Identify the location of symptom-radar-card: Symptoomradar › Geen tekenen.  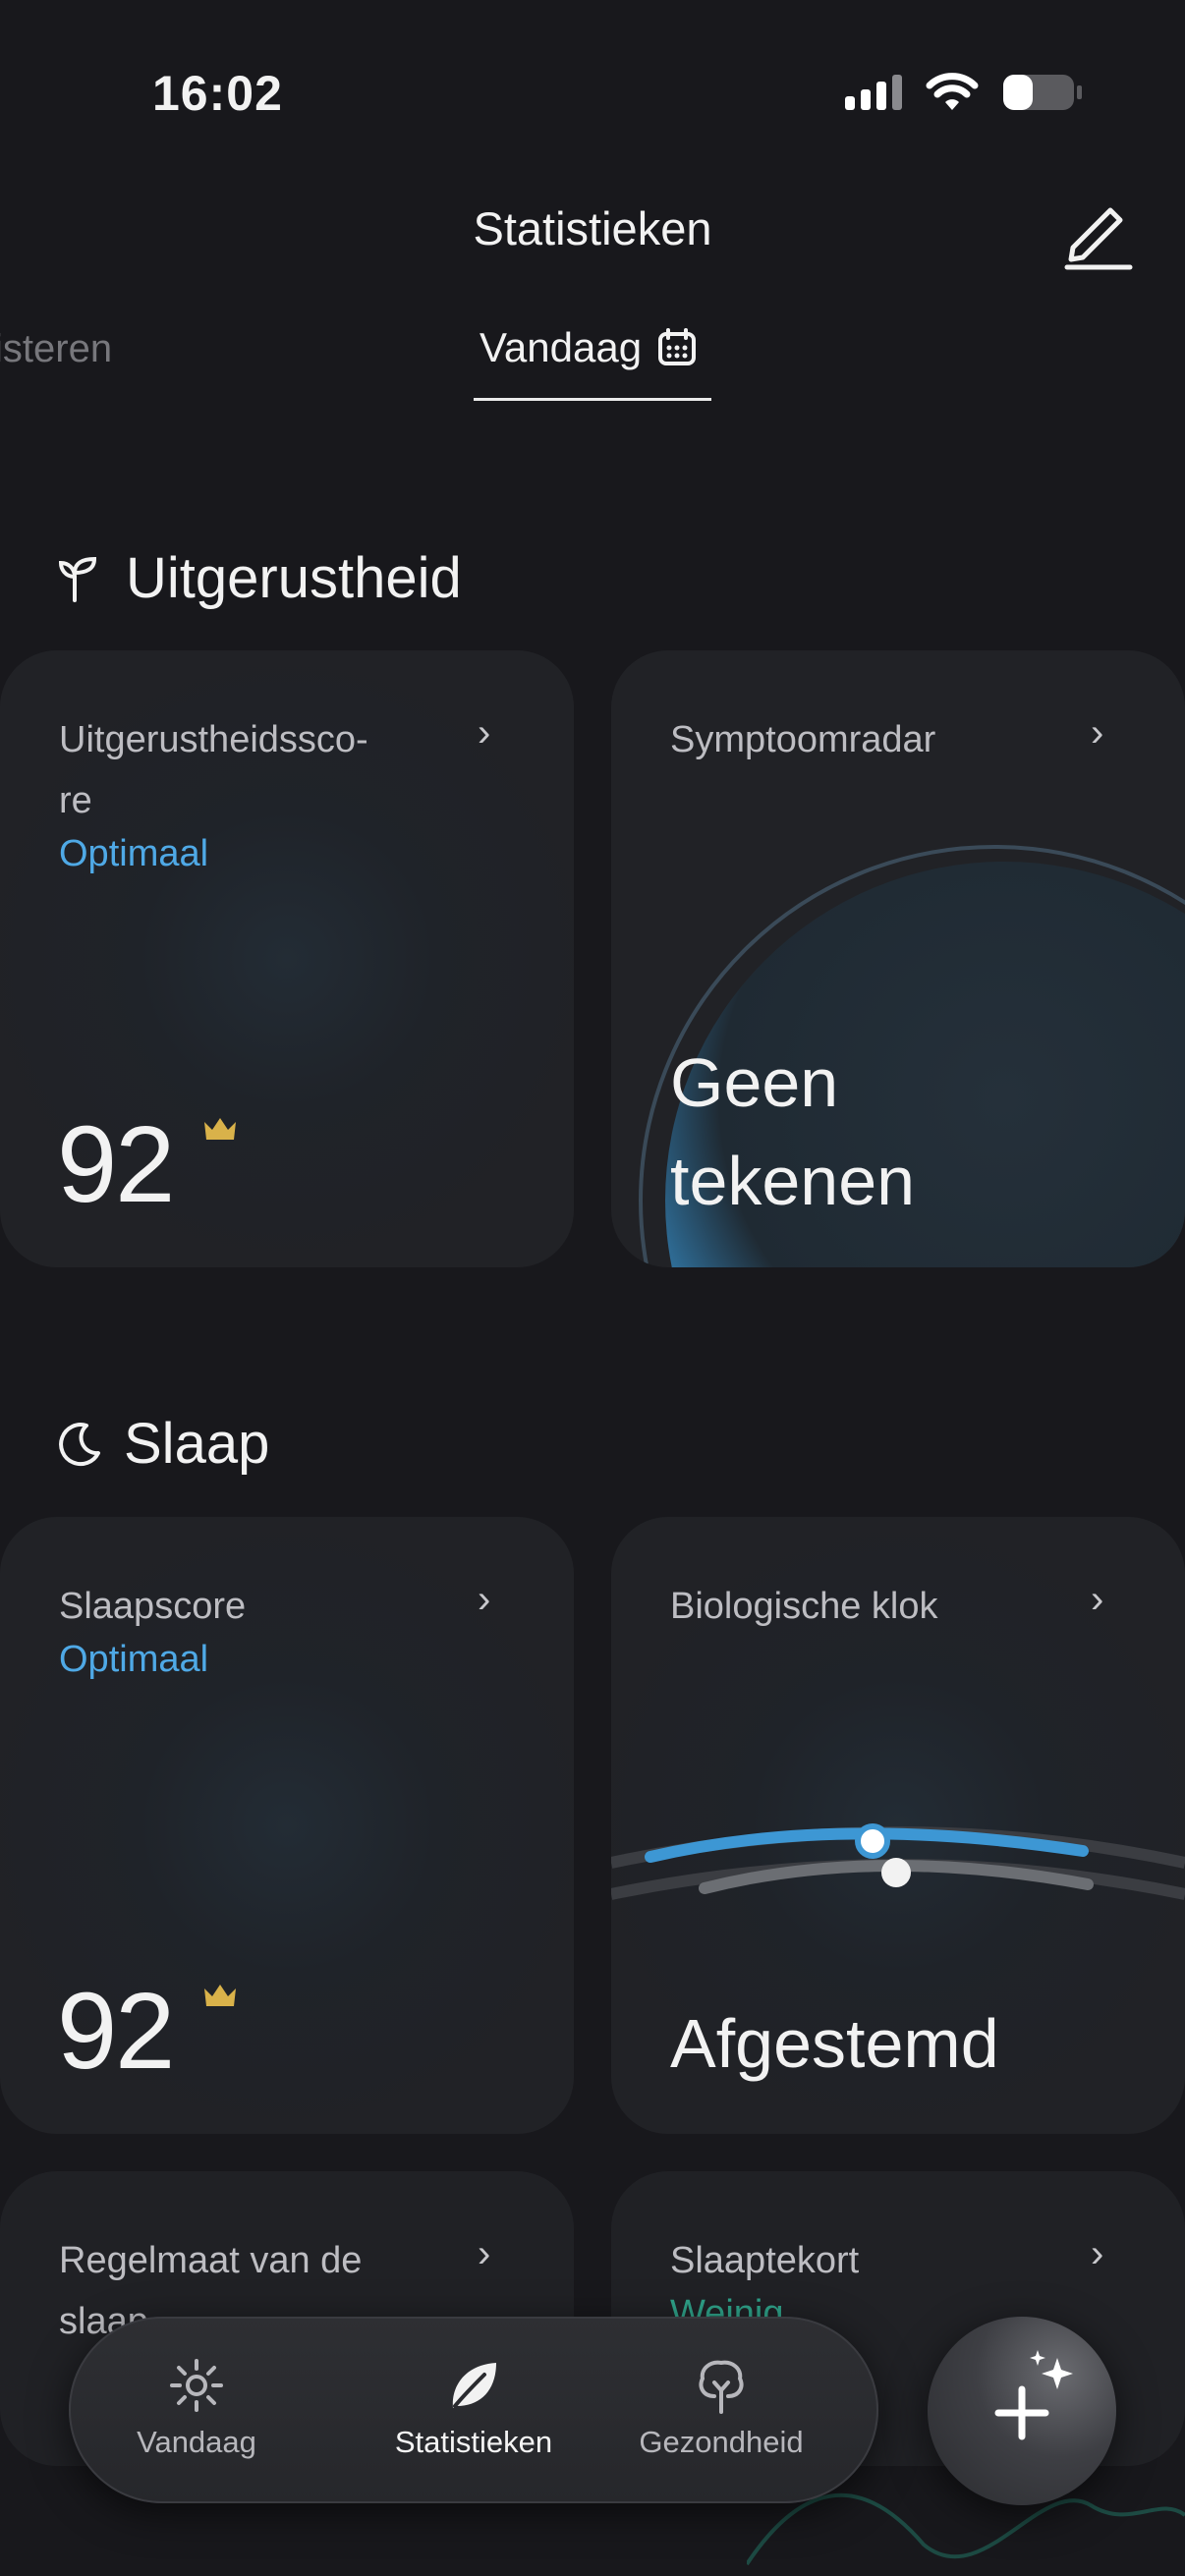
(898, 958).